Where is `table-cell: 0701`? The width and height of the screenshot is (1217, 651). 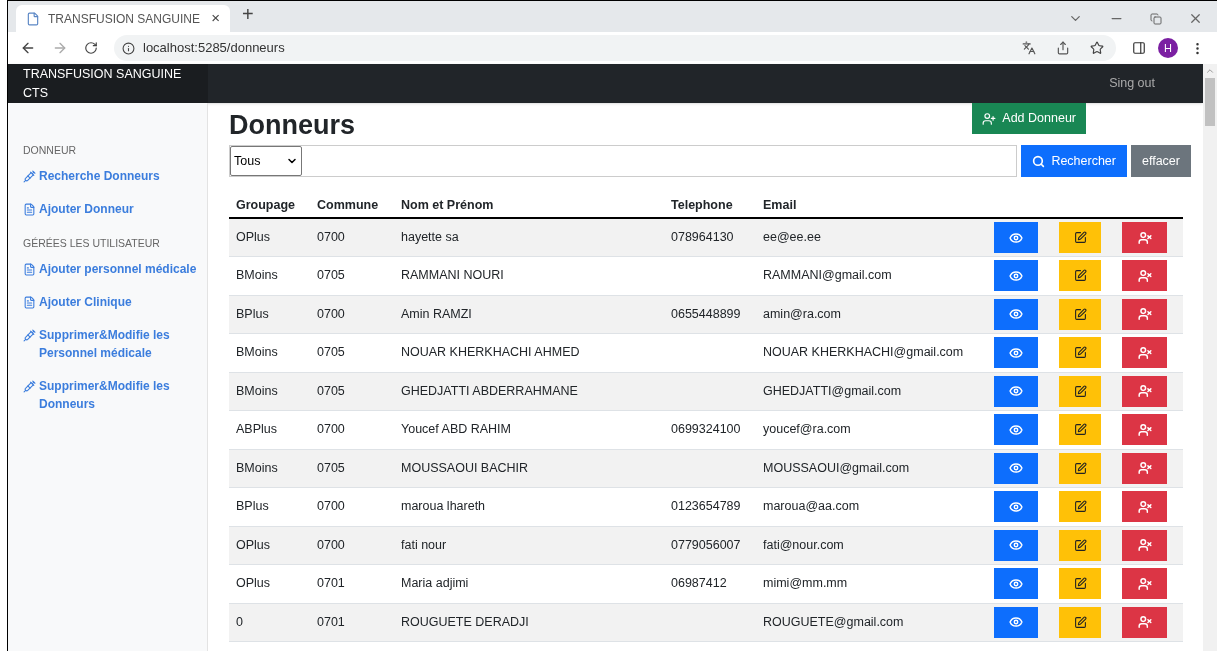
table-cell: 0701 is located at coordinates (331, 621).